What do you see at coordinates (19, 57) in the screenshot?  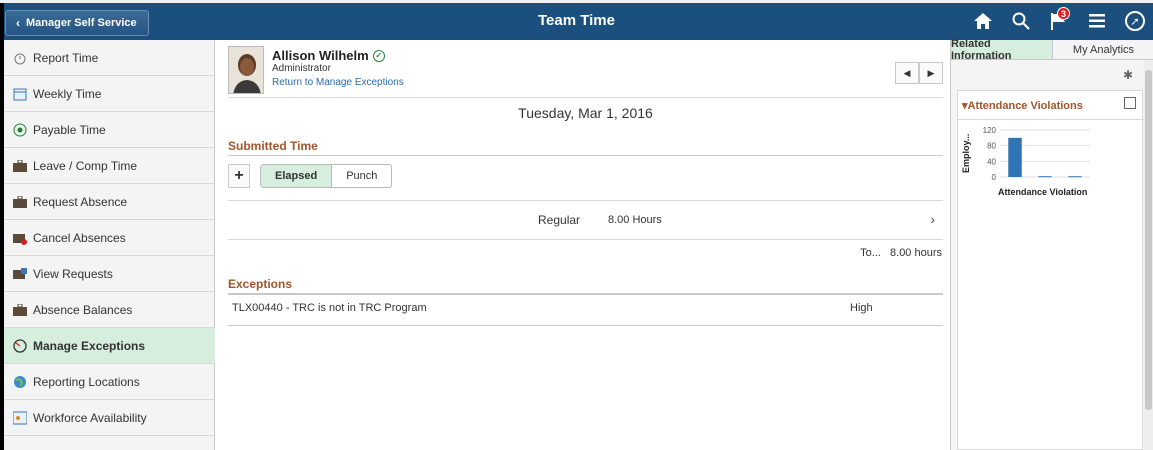 I see `clock-icon` at bounding box center [19, 57].